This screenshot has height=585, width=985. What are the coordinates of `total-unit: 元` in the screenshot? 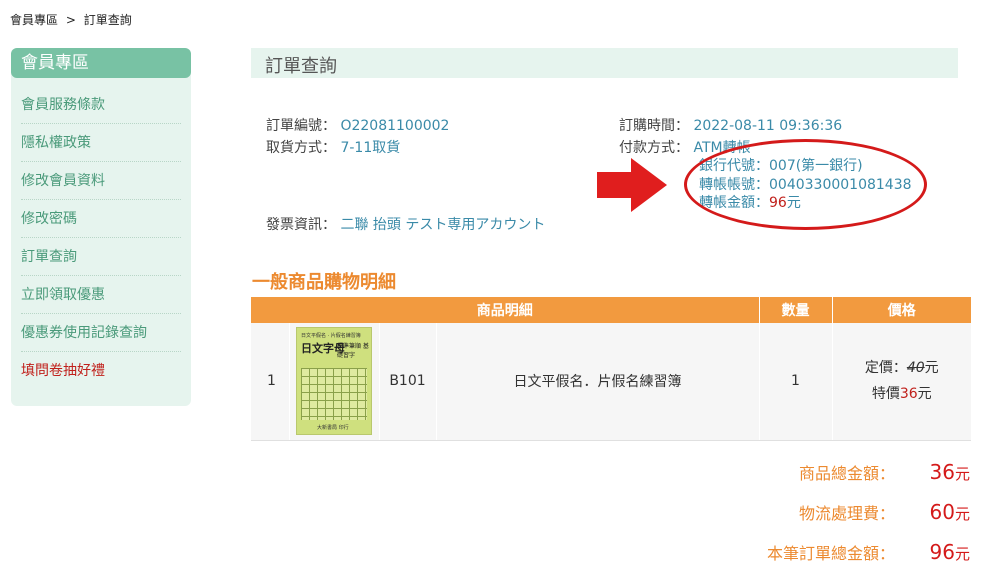 It's located at (962, 554).